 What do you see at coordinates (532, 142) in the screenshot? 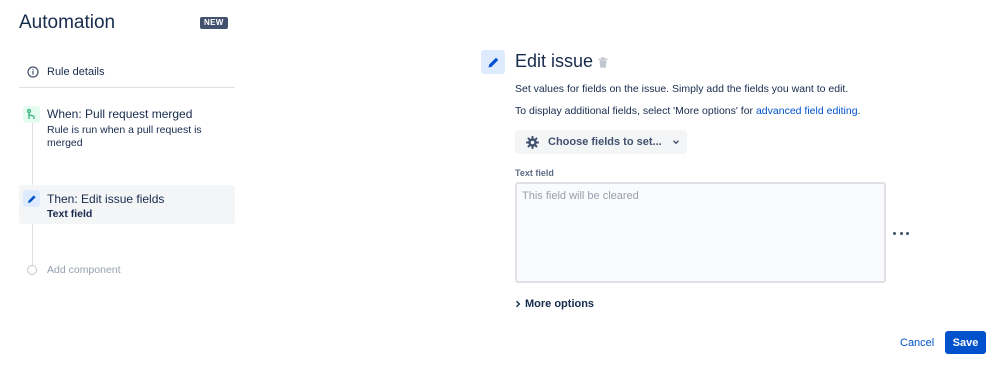
I see `gear-icon` at bounding box center [532, 142].